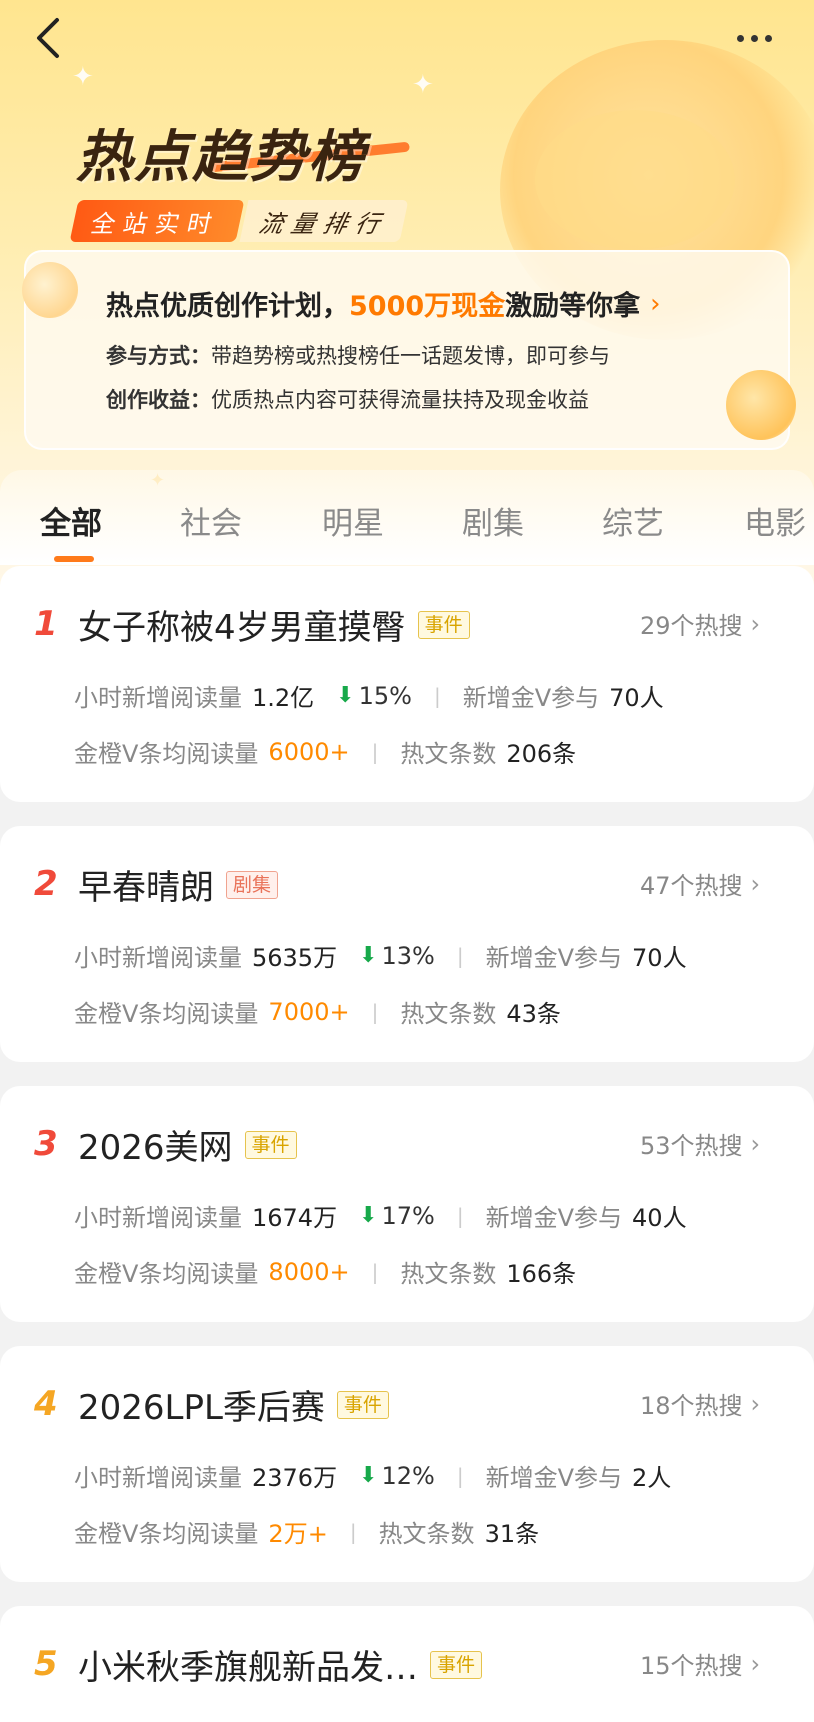  Describe the element at coordinates (380, 1217) in the screenshot. I see `stats-row-1: 小时新增阅读量 1674万 ⬇ 17% | 新增金V参与 40人` at that location.